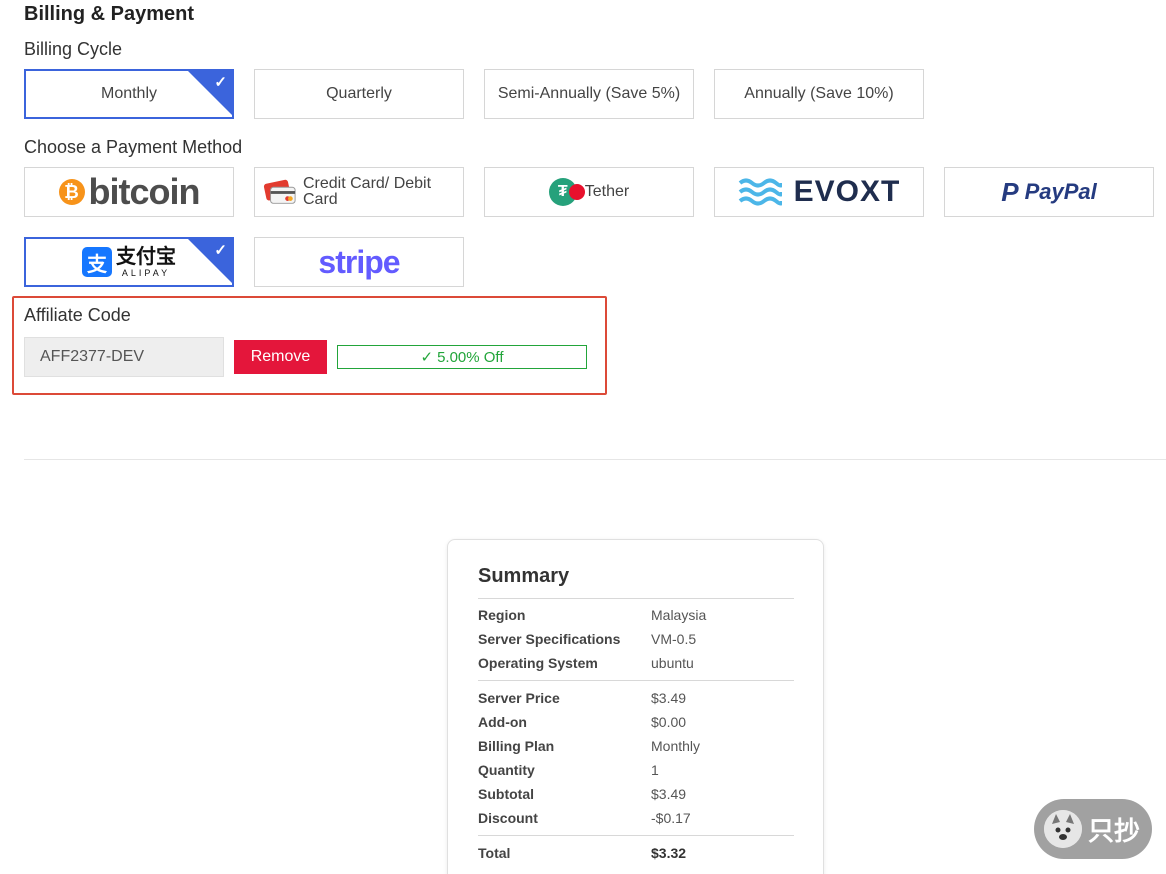 Image resolution: width=1166 pixels, height=874 pixels. I want to click on summary-key: Subtotal, so click(506, 794).